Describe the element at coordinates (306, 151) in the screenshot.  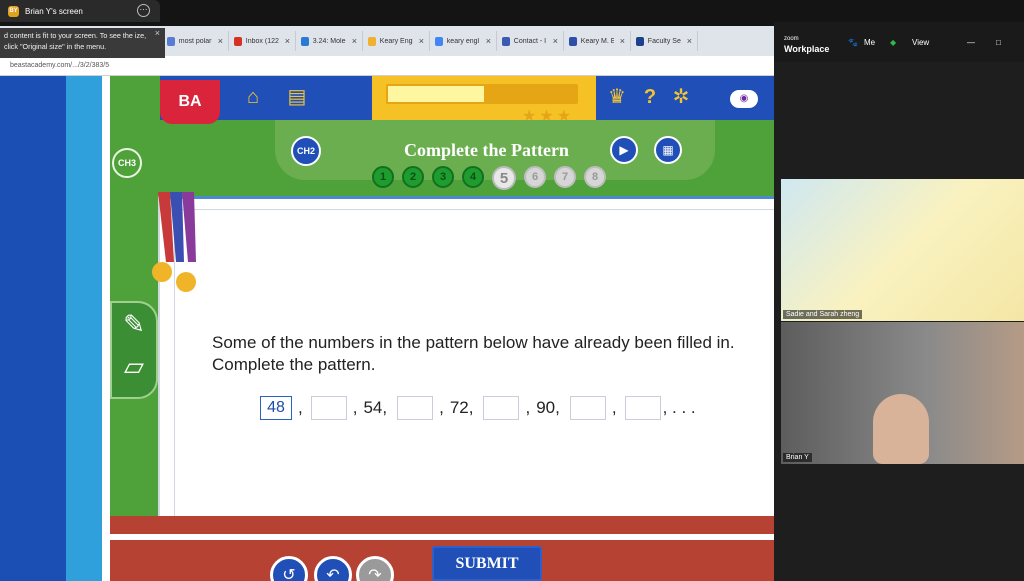
I see `chapter-badge-current: CH2` at that location.